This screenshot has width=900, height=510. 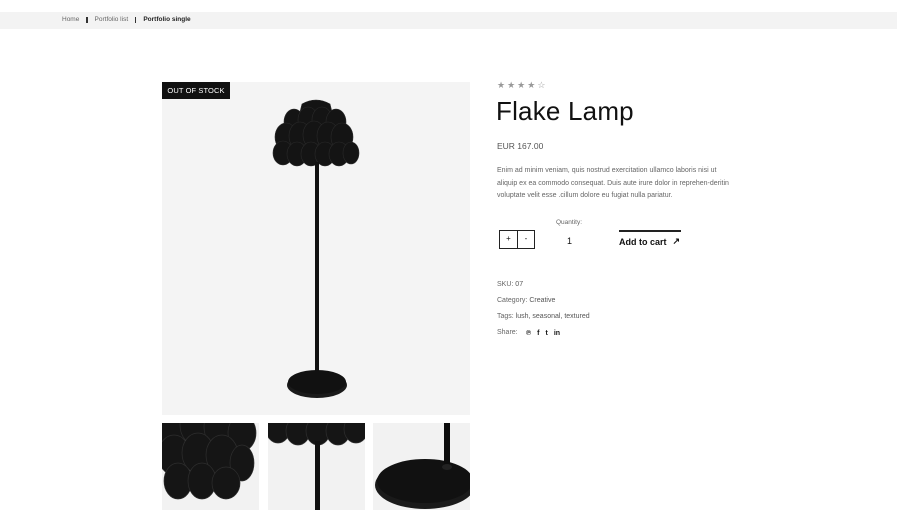 What do you see at coordinates (569, 222) in the screenshot?
I see `quantity-label: Quantity:` at bounding box center [569, 222].